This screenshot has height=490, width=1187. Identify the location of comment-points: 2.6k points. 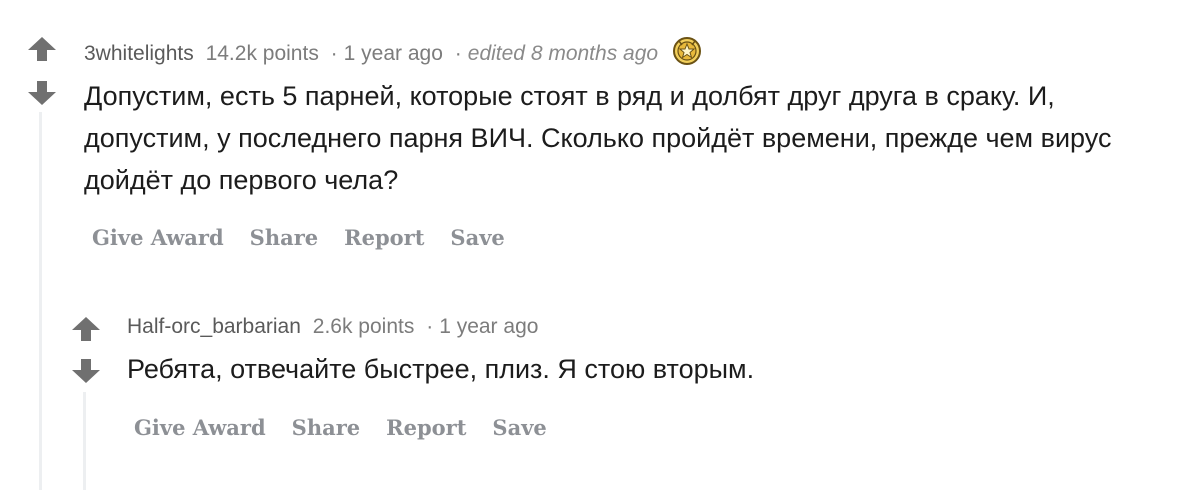
(363, 326).